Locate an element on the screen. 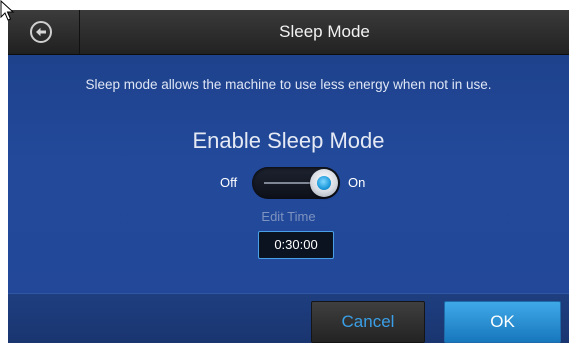  toggle-track is located at coordinates (288, 183).